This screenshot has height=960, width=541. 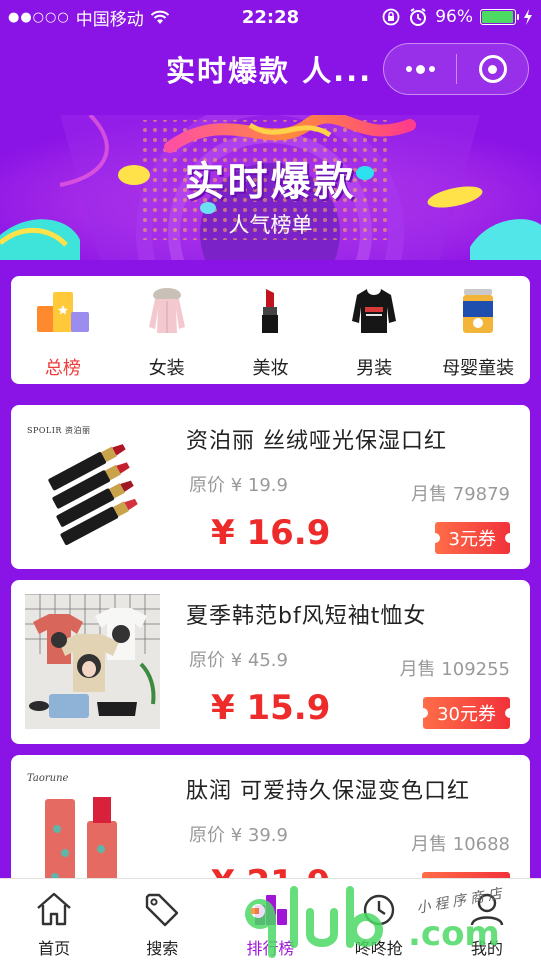 I want to click on tab-home: 首页, so click(x=54, y=919).